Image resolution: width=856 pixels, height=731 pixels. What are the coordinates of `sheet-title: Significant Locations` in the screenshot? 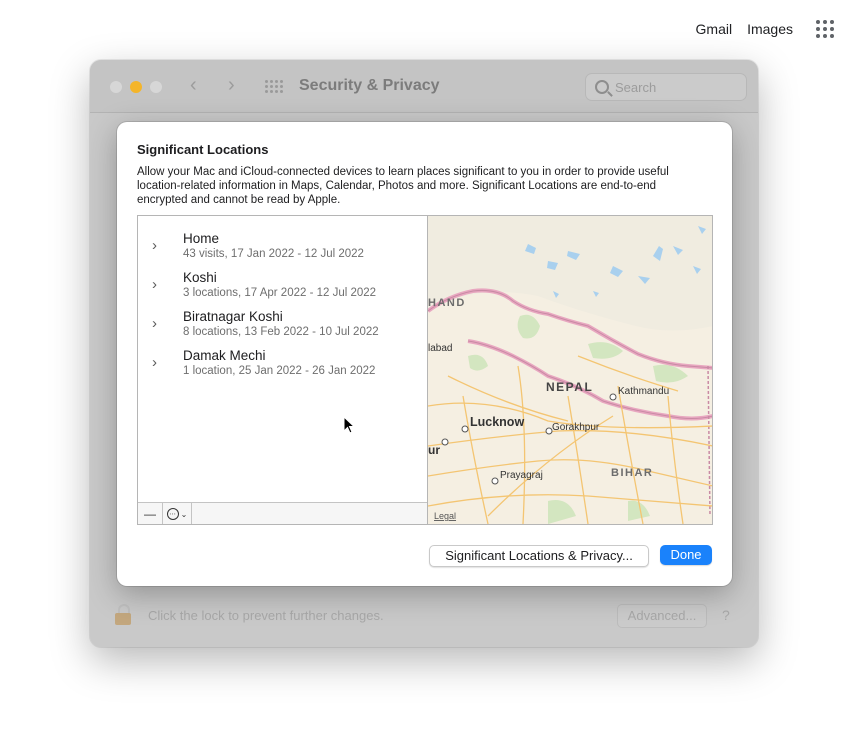 It's located at (203, 149).